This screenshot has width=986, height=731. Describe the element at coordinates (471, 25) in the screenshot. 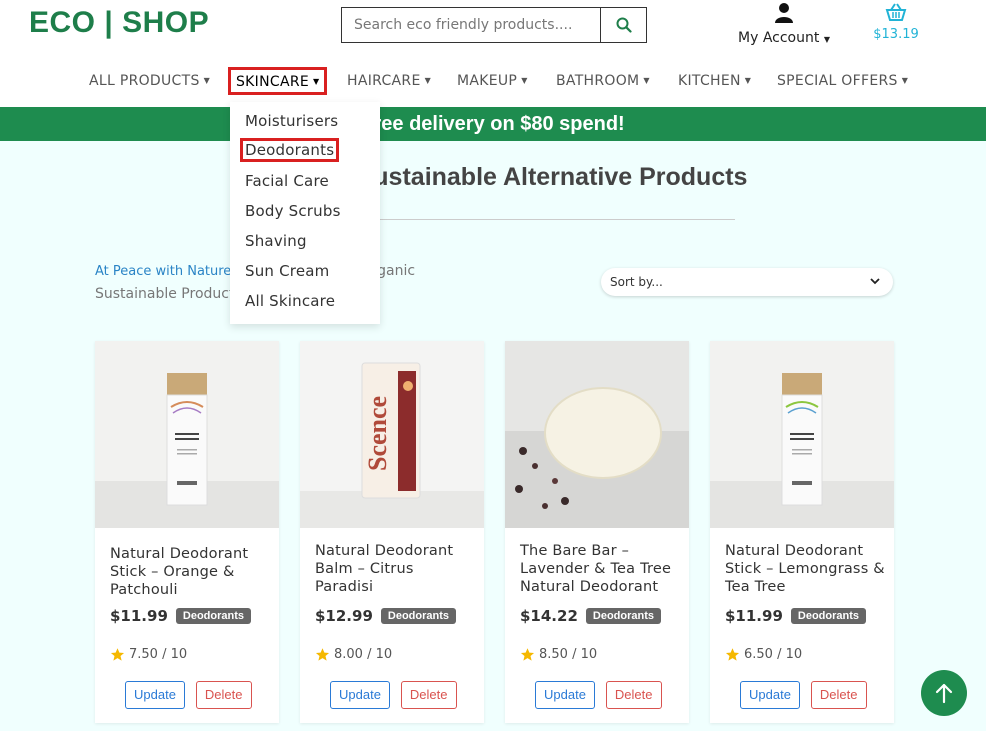

I see `search-input` at that location.